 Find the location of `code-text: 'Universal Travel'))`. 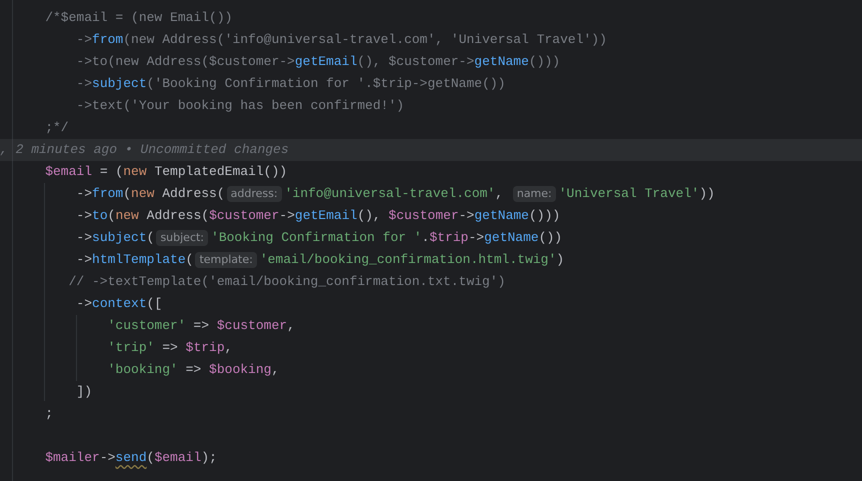

code-text: 'Universal Travel')) is located at coordinates (636, 194).